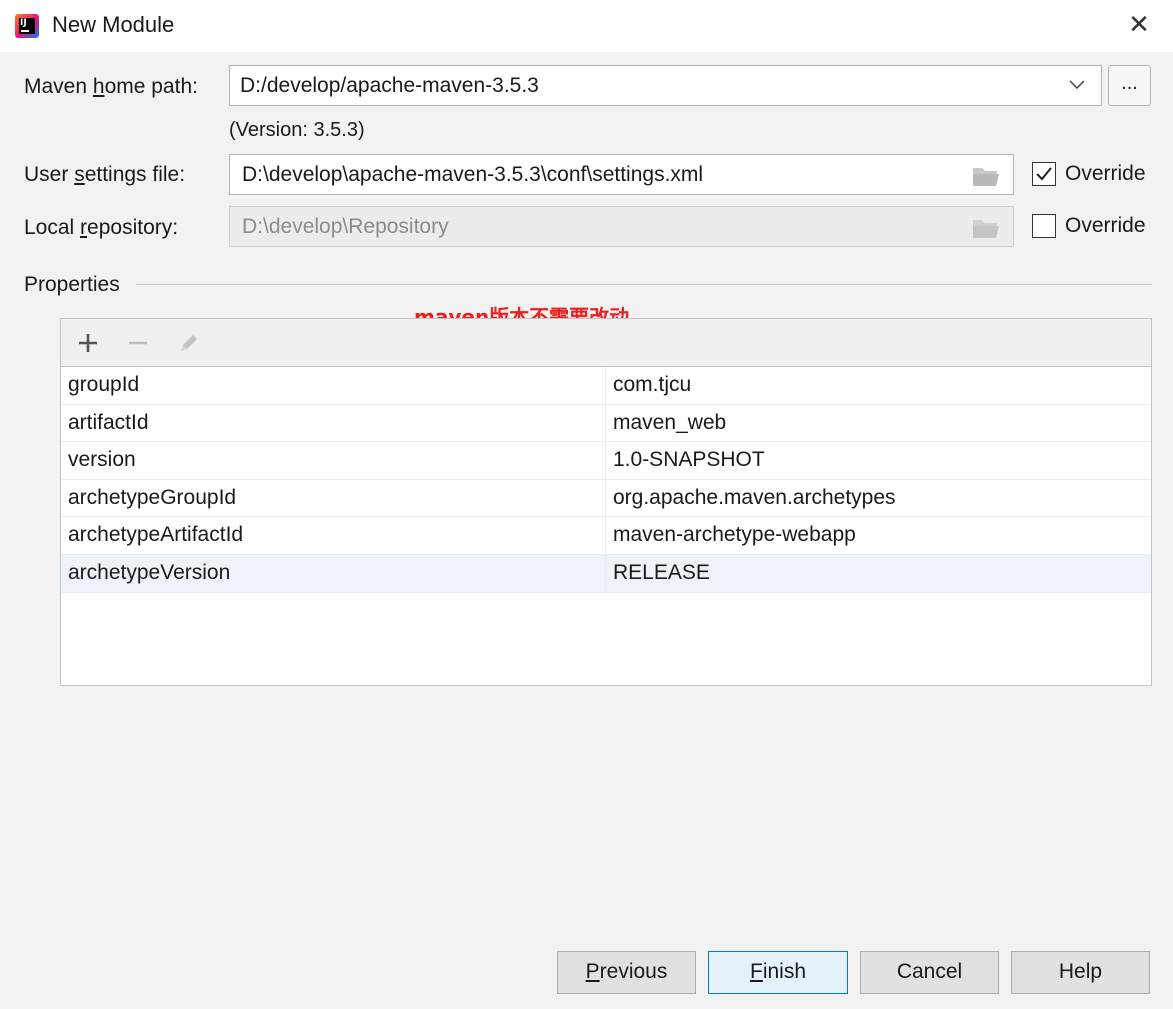  What do you see at coordinates (652, 385) in the screenshot?
I see `property-value: com.tjcu` at bounding box center [652, 385].